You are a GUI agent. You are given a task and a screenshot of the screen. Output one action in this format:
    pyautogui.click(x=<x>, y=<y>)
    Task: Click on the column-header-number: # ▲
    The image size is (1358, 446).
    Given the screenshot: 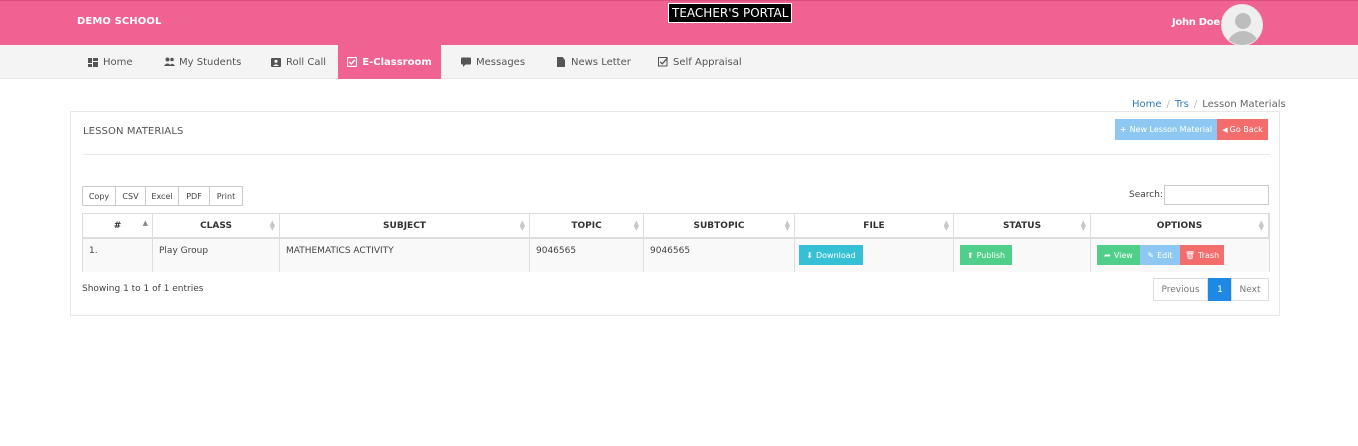 What is the action you would take?
    pyautogui.click(x=118, y=226)
    